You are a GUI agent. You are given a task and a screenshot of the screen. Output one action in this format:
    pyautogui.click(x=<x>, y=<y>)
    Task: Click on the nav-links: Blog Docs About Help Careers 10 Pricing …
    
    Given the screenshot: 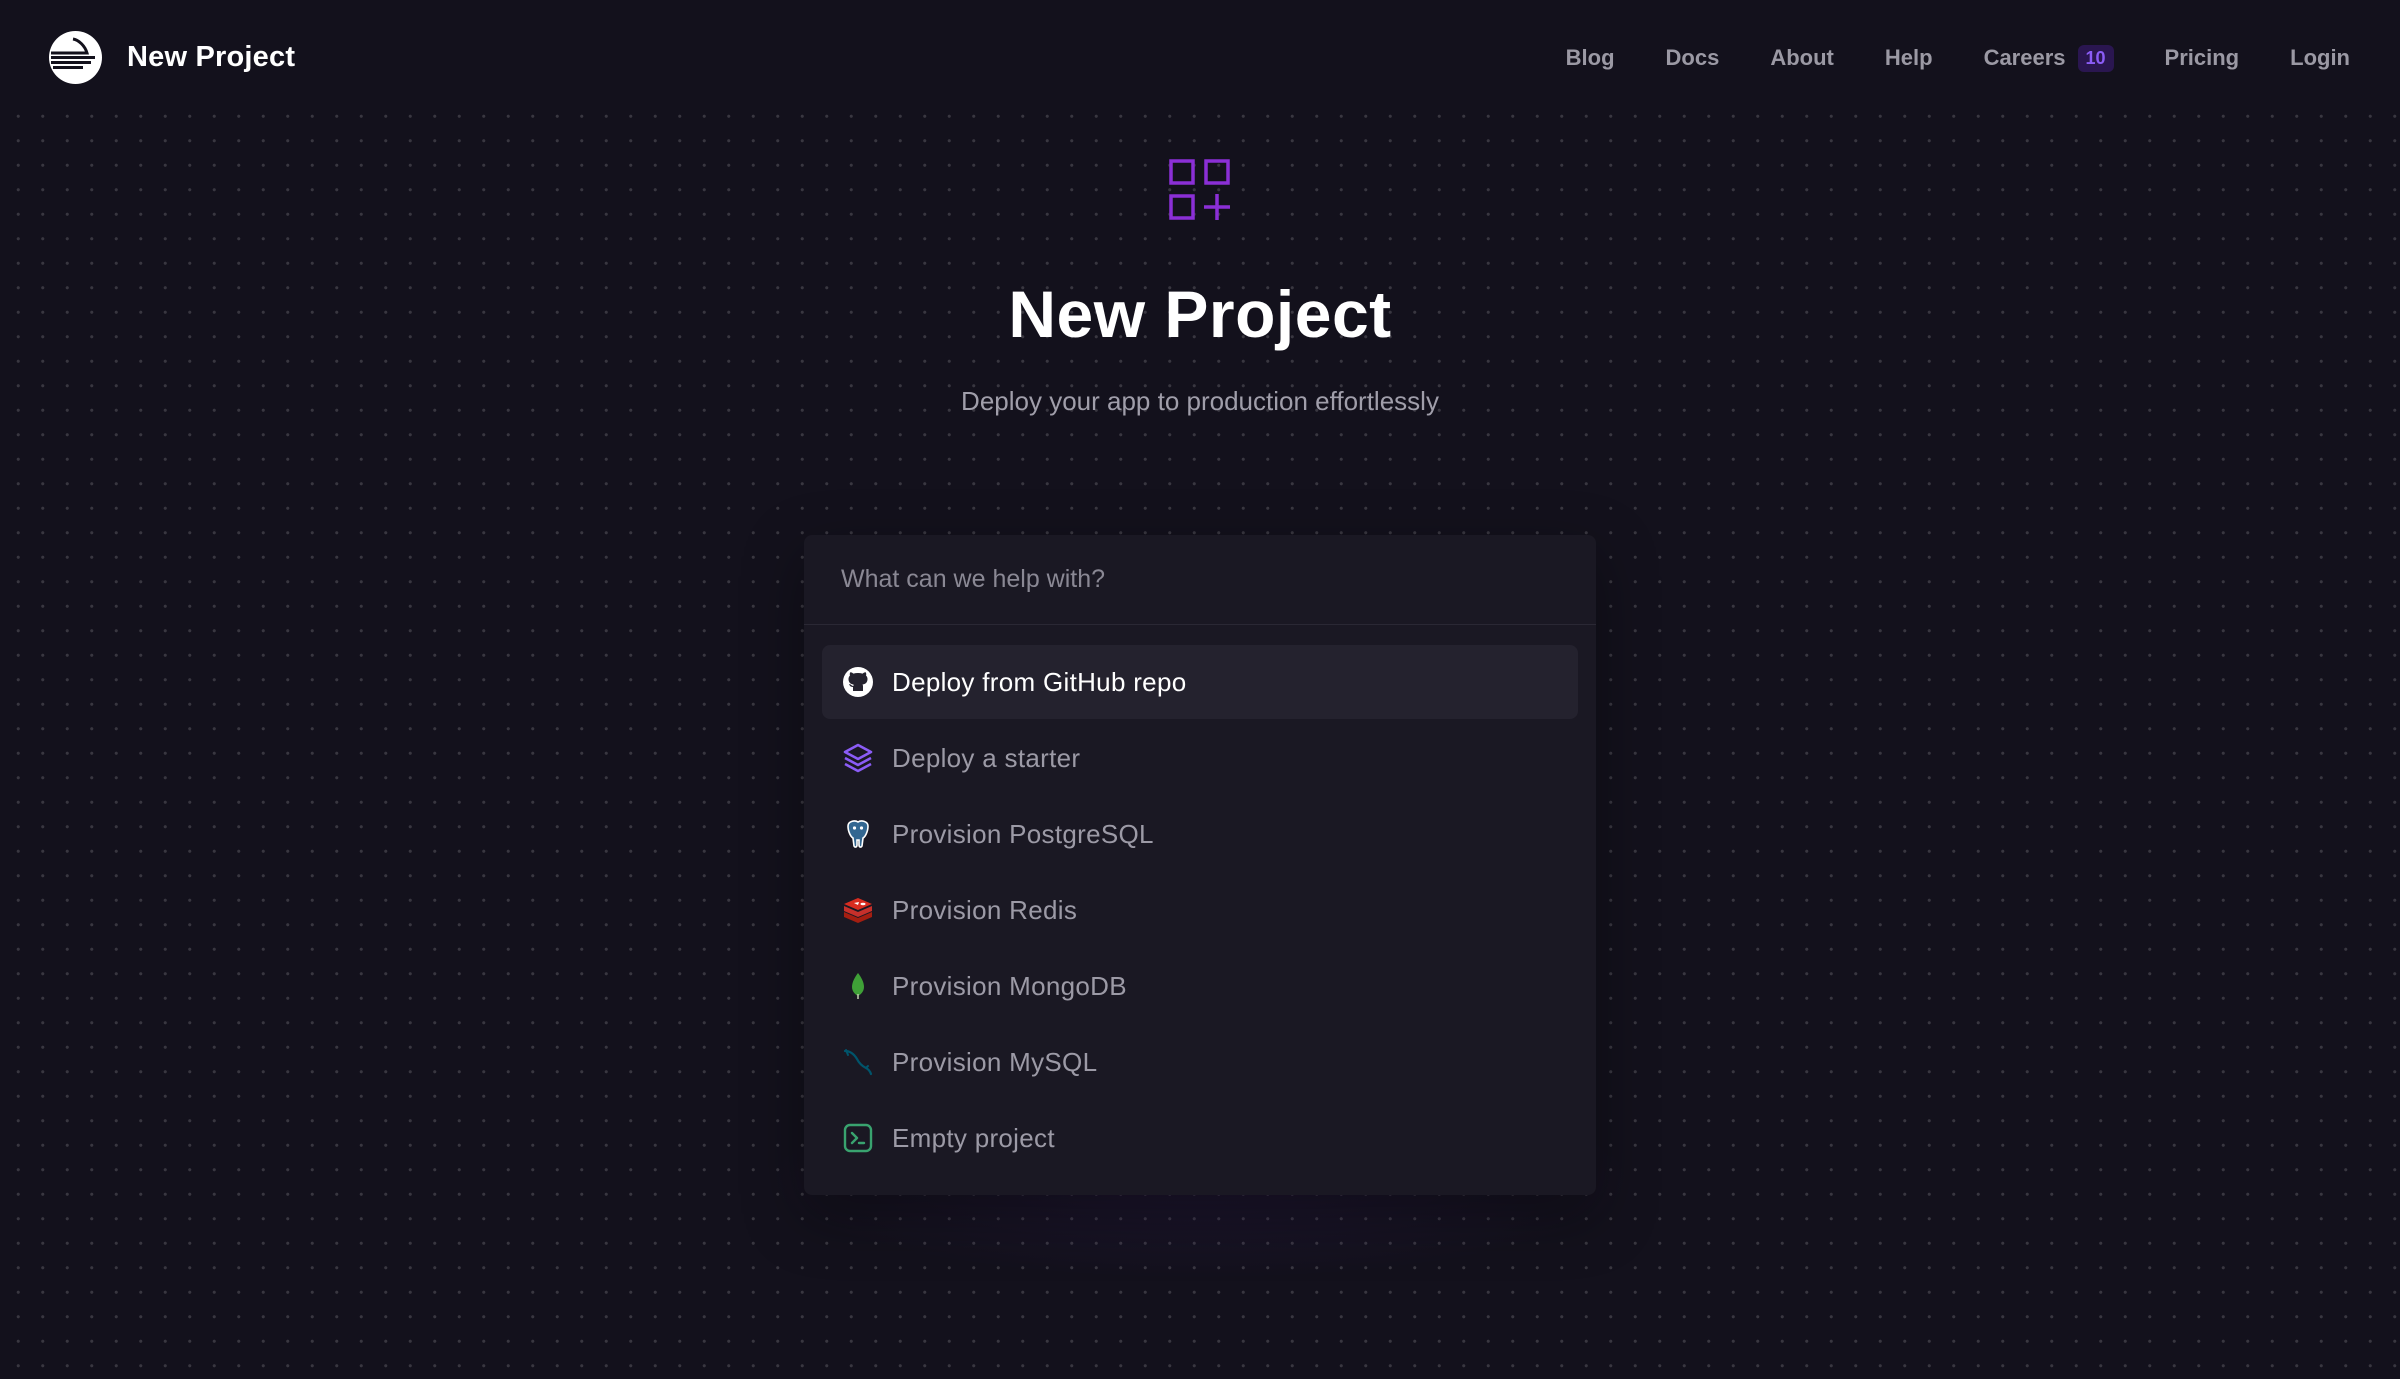 What is the action you would take?
    pyautogui.click(x=1958, y=58)
    